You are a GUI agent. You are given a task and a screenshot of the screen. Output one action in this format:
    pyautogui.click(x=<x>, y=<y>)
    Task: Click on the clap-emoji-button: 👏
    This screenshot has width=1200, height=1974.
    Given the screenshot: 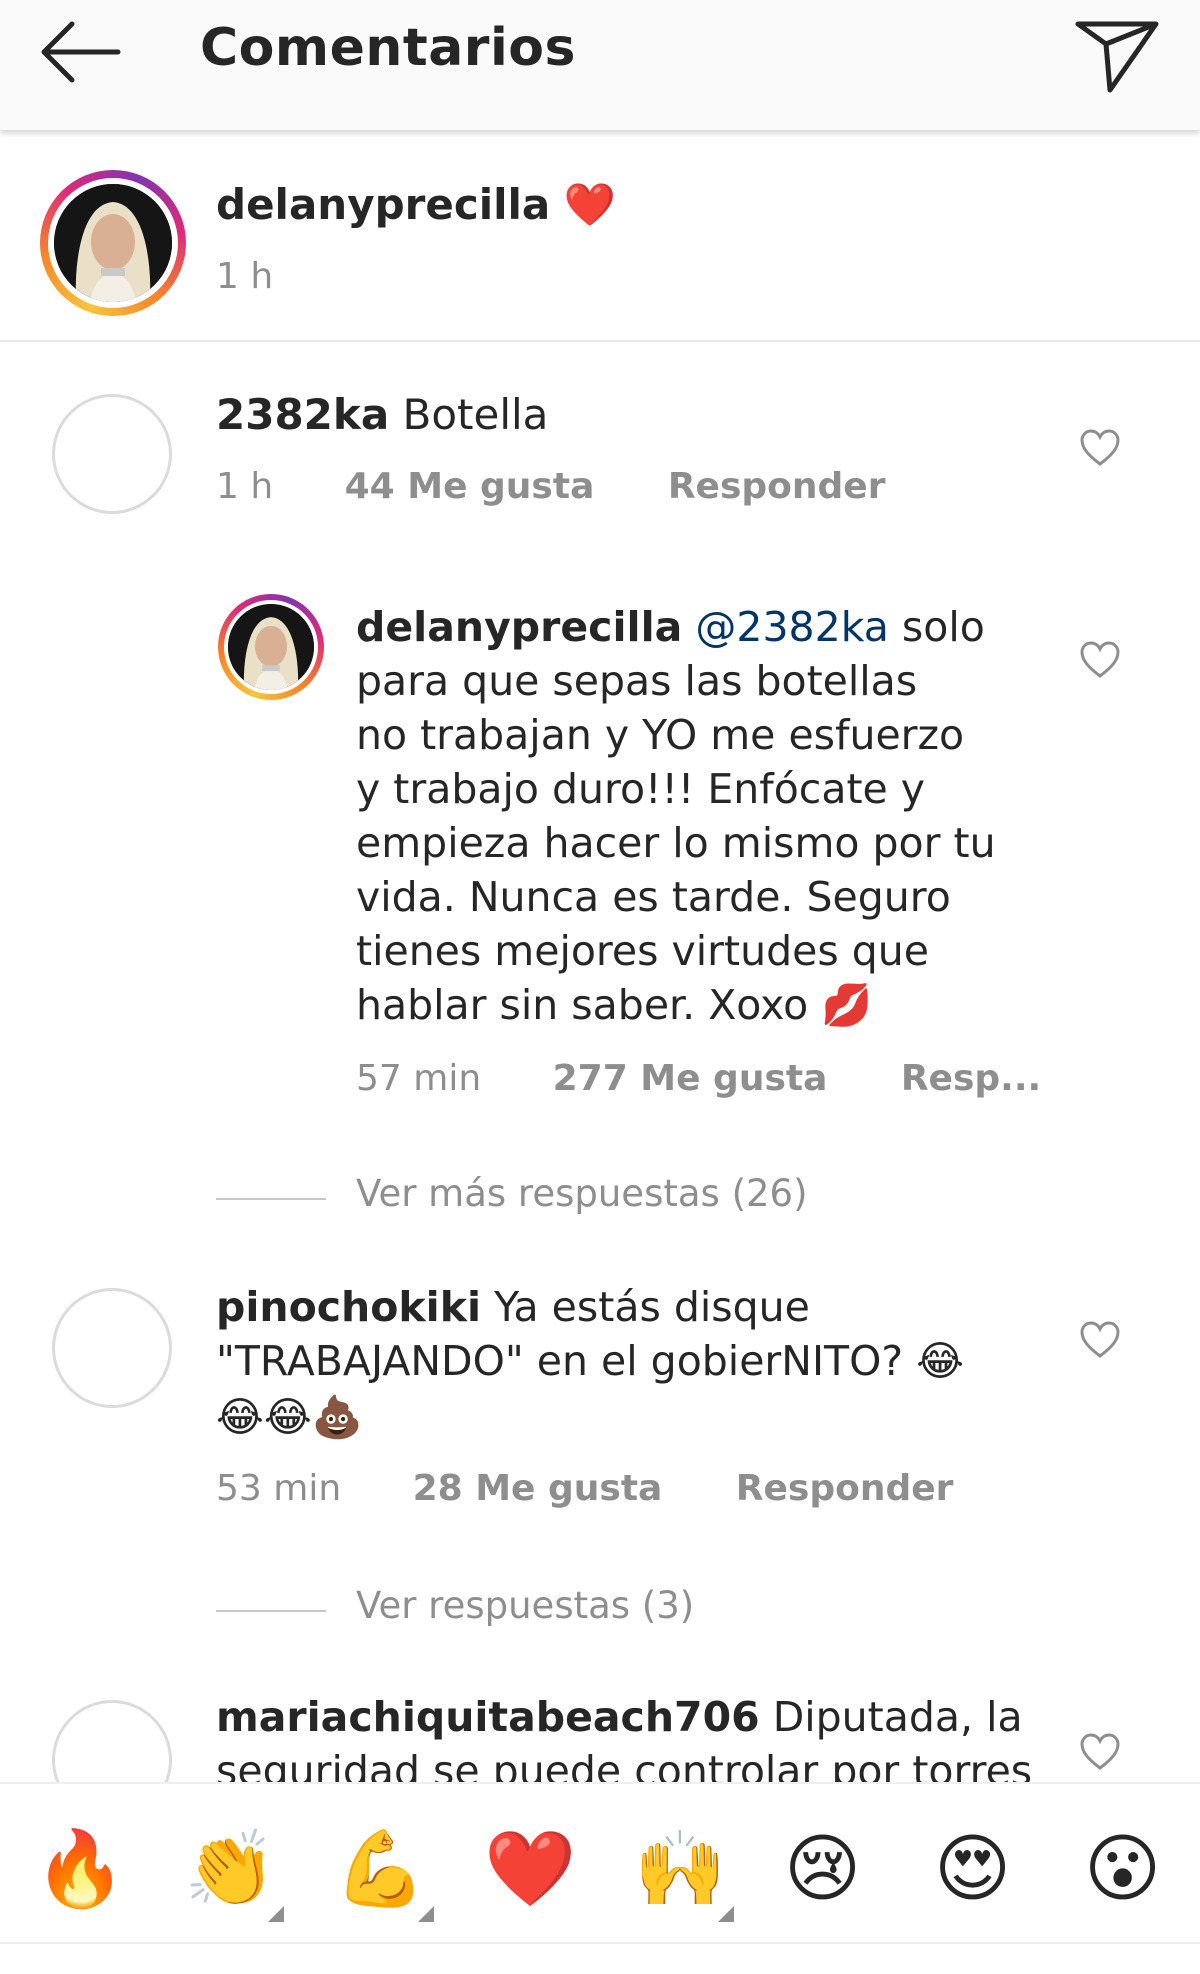 What is the action you would take?
    pyautogui.click(x=230, y=1869)
    